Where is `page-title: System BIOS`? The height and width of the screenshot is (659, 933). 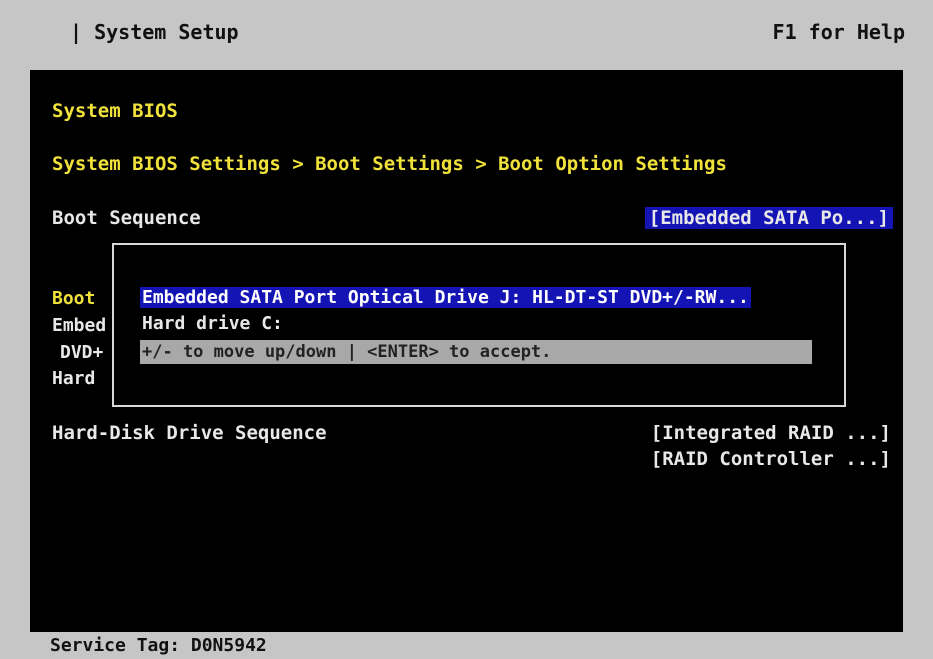 page-title: System BIOS is located at coordinates (115, 111).